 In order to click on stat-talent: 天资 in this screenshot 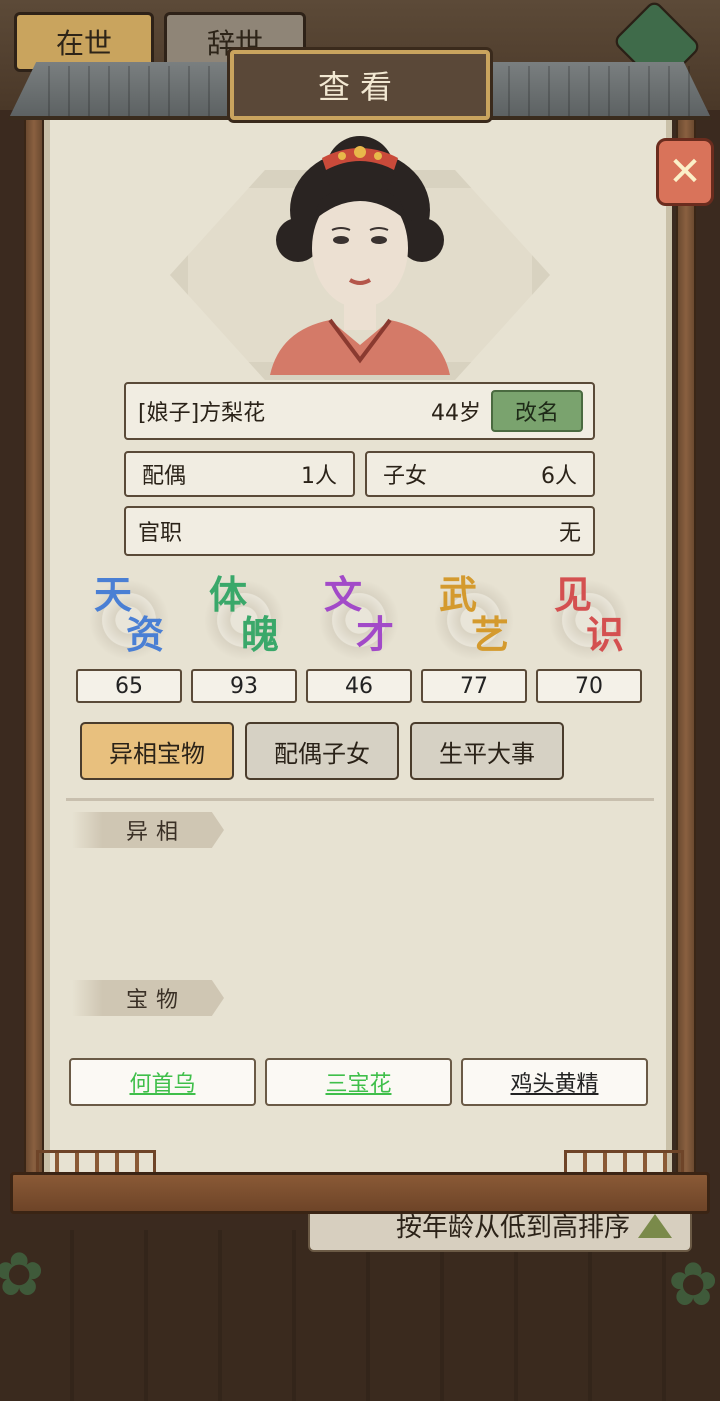, I will do `click(129, 618)`.